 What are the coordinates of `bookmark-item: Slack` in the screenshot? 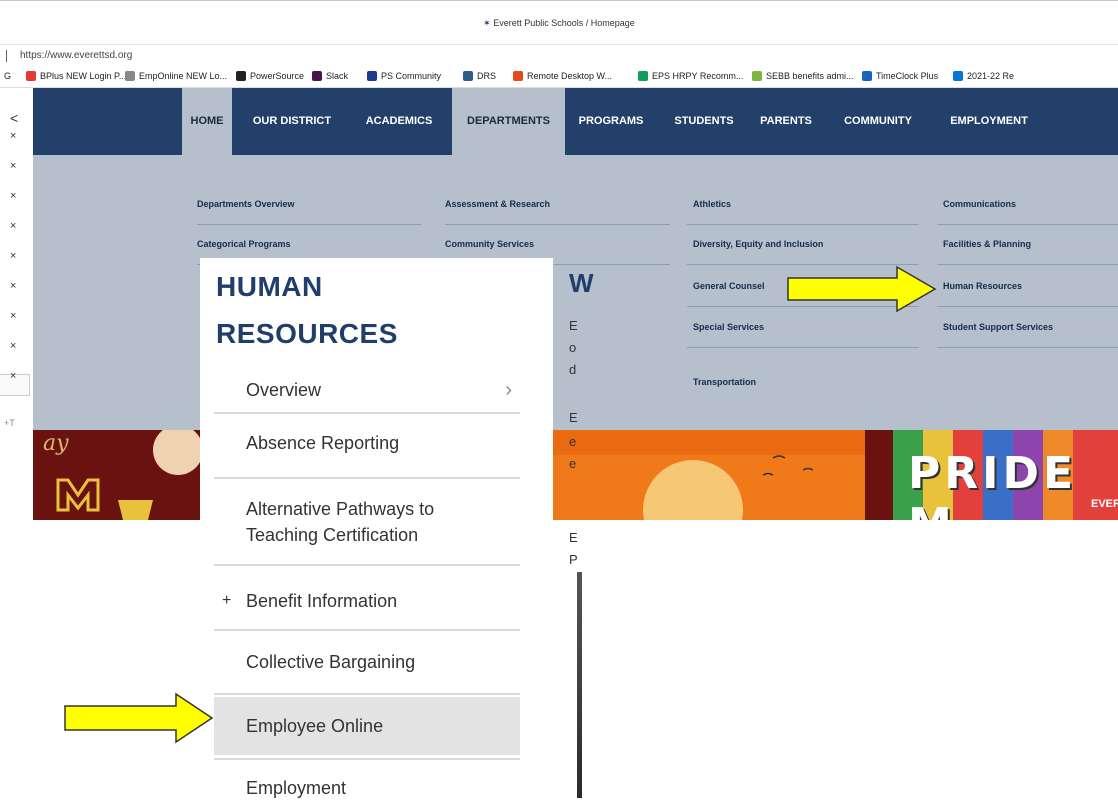 It's located at (330, 76).